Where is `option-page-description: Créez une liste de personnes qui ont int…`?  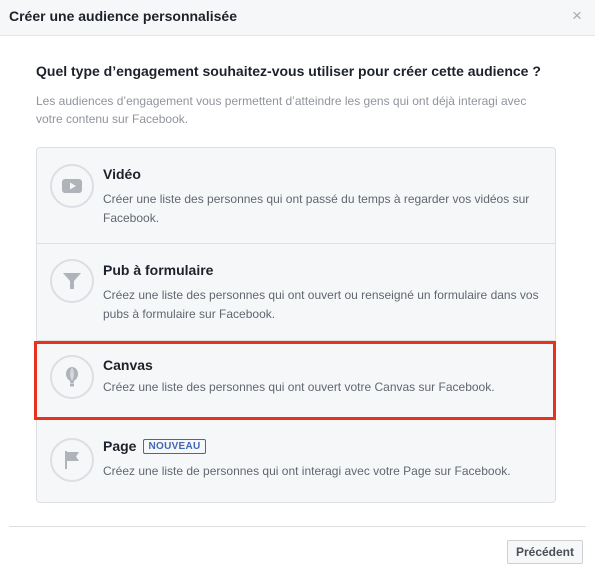
option-page-description: Créez une liste de personnes qui ont int… is located at coordinates (307, 471).